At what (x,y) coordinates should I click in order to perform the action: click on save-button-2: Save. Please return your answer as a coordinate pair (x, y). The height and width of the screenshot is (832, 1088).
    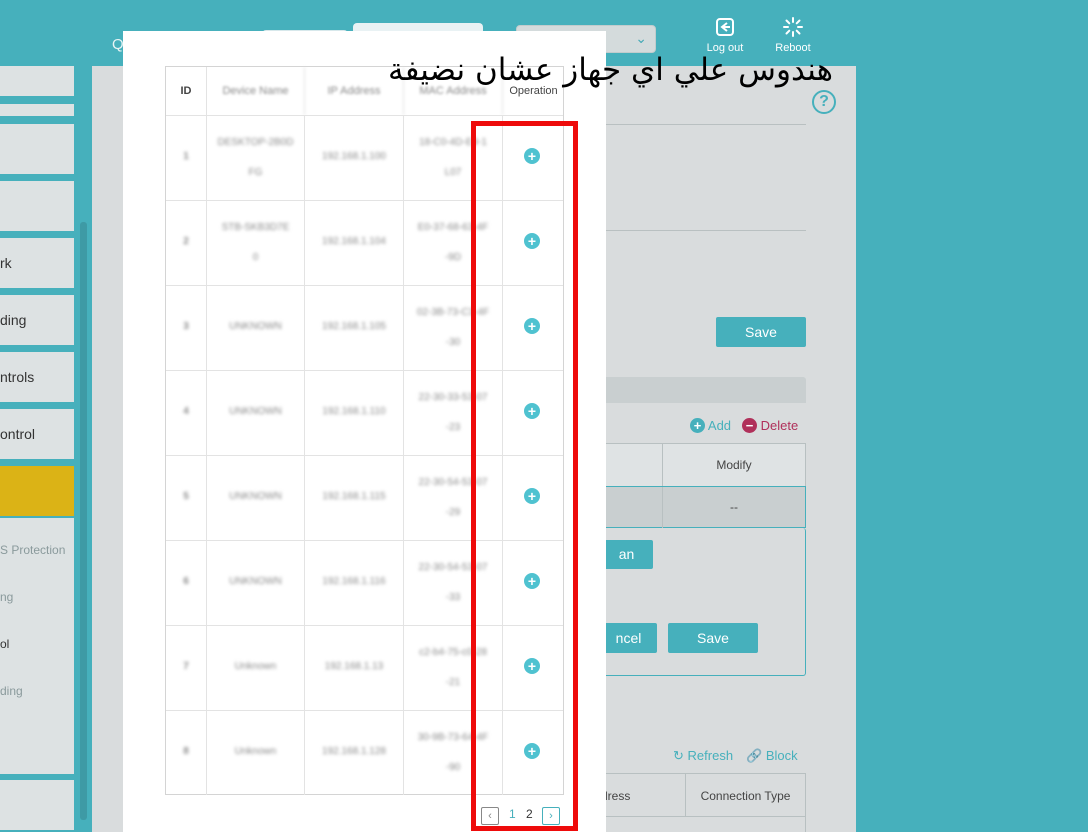
    Looking at the image, I should click on (713, 638).